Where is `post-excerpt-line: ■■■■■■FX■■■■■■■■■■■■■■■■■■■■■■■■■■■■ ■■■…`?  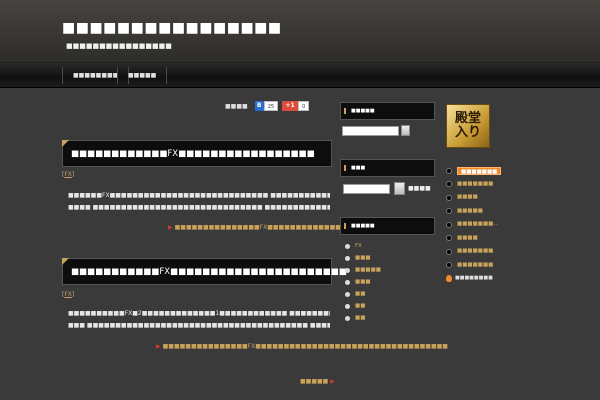
post-excerpt-line: ■■■■■■FX■■■■■■■■■■■■■■■■■■■■■■■■■■■■ ■■■… is located at coordinates (199, 195).